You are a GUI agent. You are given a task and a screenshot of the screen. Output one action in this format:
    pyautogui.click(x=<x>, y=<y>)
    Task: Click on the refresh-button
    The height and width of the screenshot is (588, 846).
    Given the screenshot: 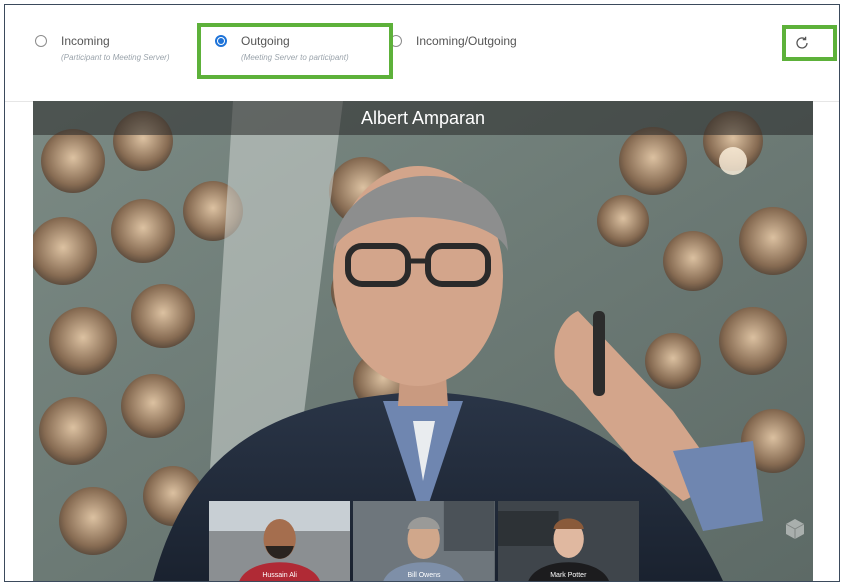 What is the action you would take?
    pyautogui.click(x=809, y=43)
    